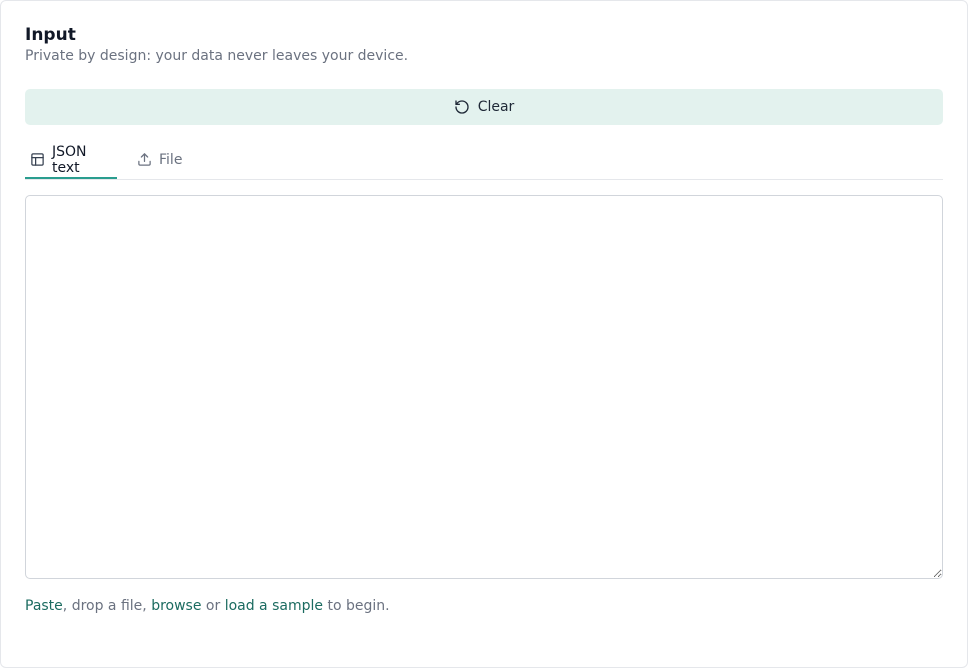  I want to click on tab-json-text-label: JSON text, so click(69, 159).